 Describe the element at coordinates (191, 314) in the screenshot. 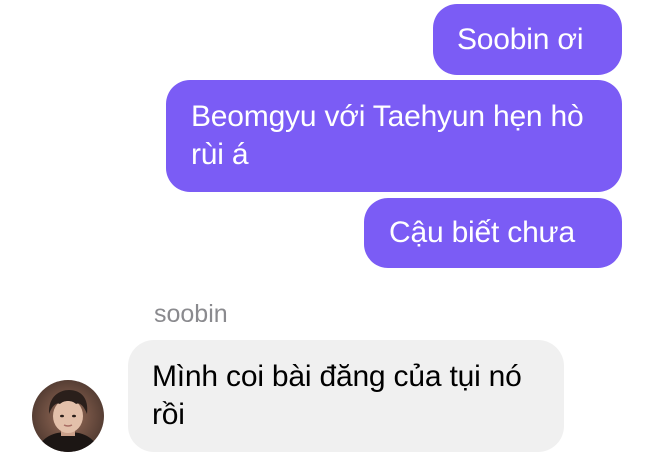

I see `sender-name: soobin` at that location.